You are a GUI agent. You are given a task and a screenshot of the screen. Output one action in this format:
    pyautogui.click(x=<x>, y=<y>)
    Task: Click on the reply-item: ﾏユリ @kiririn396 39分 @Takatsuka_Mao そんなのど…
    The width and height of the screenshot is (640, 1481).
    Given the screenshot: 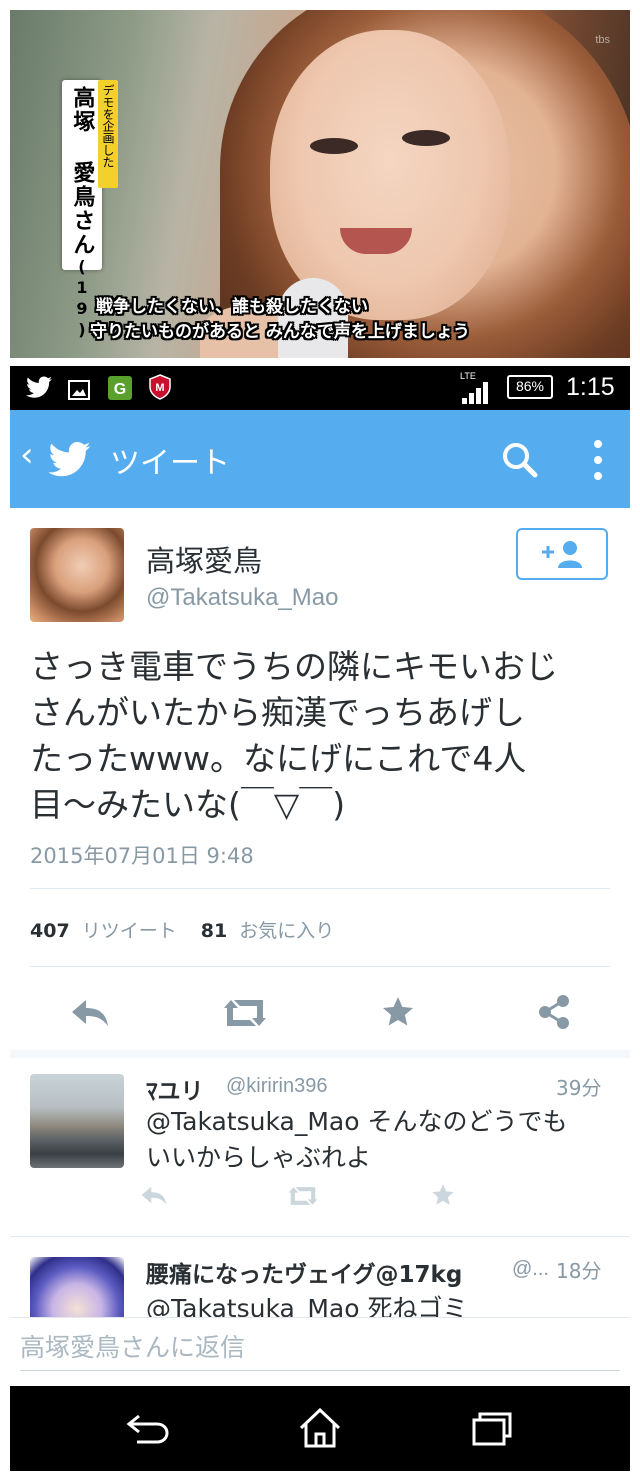 What is the action you would take?
    pyautogui.click(x=320, y=1147)
    